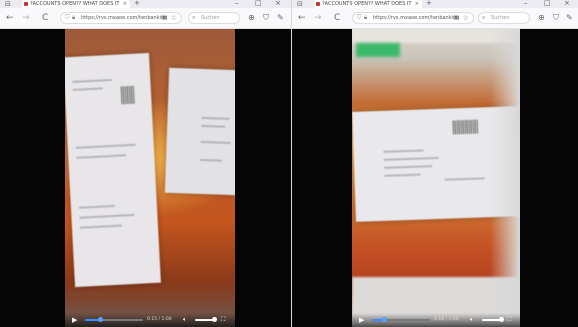  I want to click on wall, so click(505, 178).